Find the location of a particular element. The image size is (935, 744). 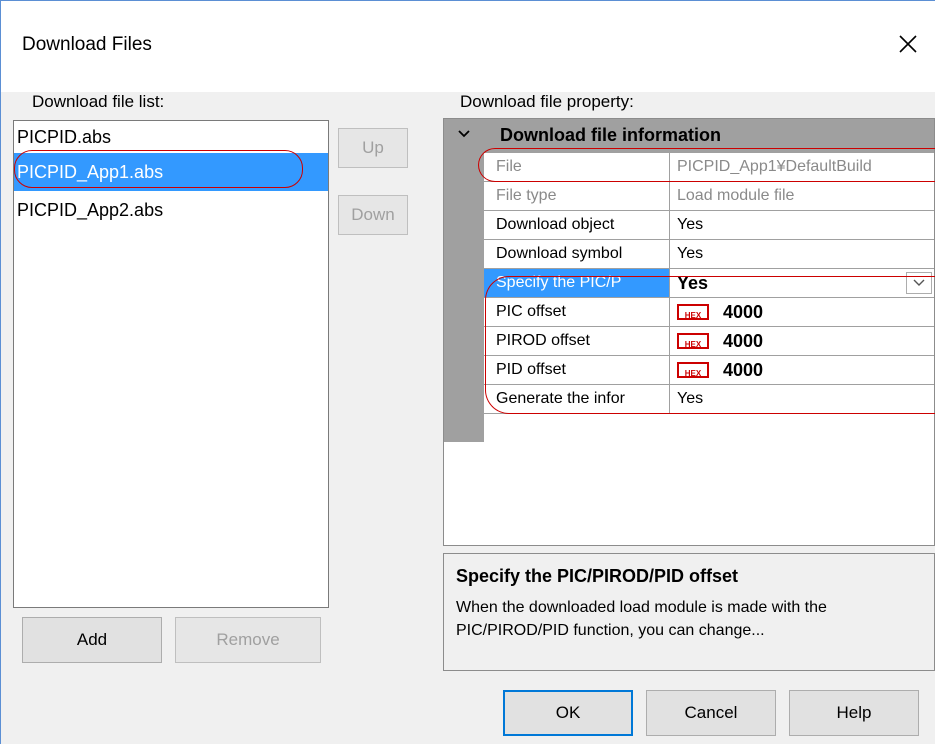

close-icon is located at coordinates (908, 44).